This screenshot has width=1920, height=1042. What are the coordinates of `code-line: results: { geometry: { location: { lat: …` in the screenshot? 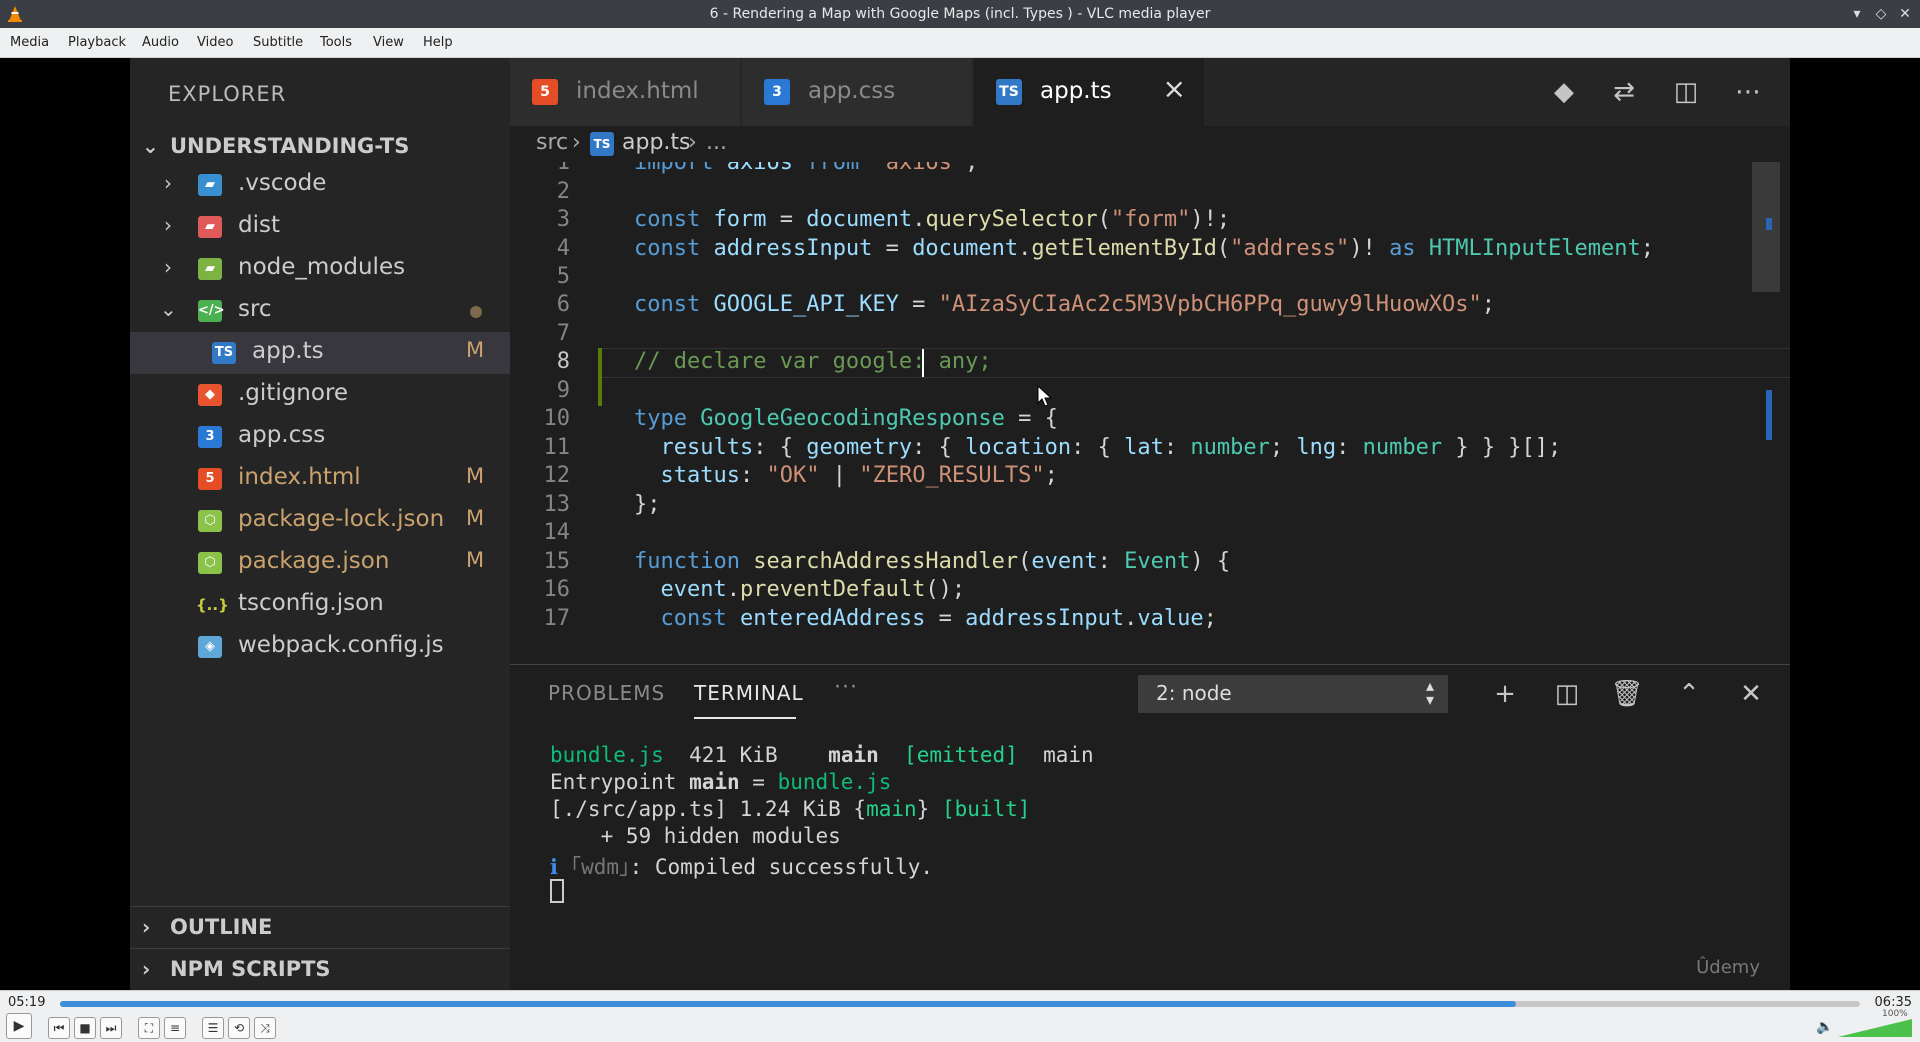 It's located at (1111, 447).